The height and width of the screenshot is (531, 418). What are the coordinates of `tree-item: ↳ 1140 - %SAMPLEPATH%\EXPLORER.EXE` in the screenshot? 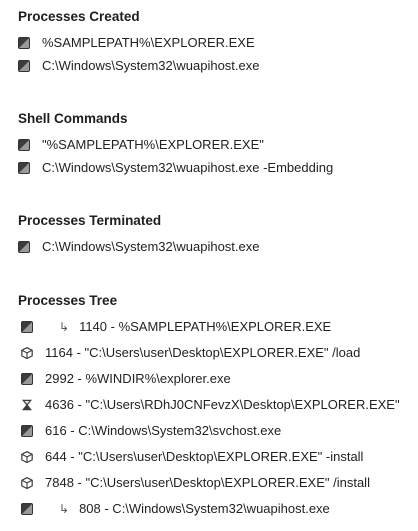 It's located at (174, 327).